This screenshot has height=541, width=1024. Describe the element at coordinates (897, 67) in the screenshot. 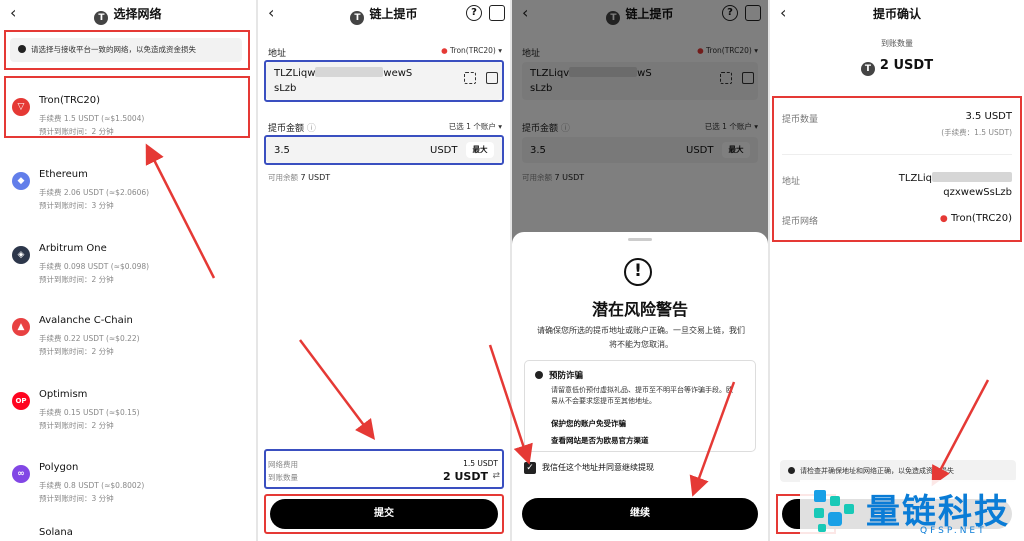

I see `receive-amount: T2 USDT` at that location.